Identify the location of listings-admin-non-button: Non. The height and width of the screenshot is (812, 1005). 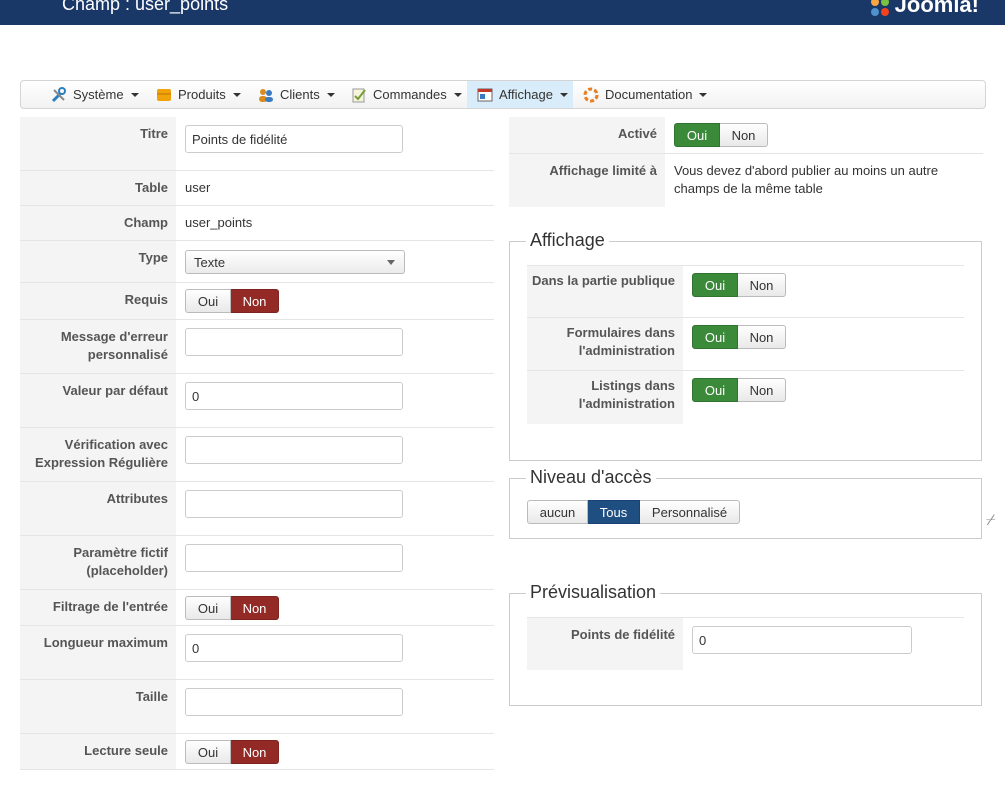
(762, 390).